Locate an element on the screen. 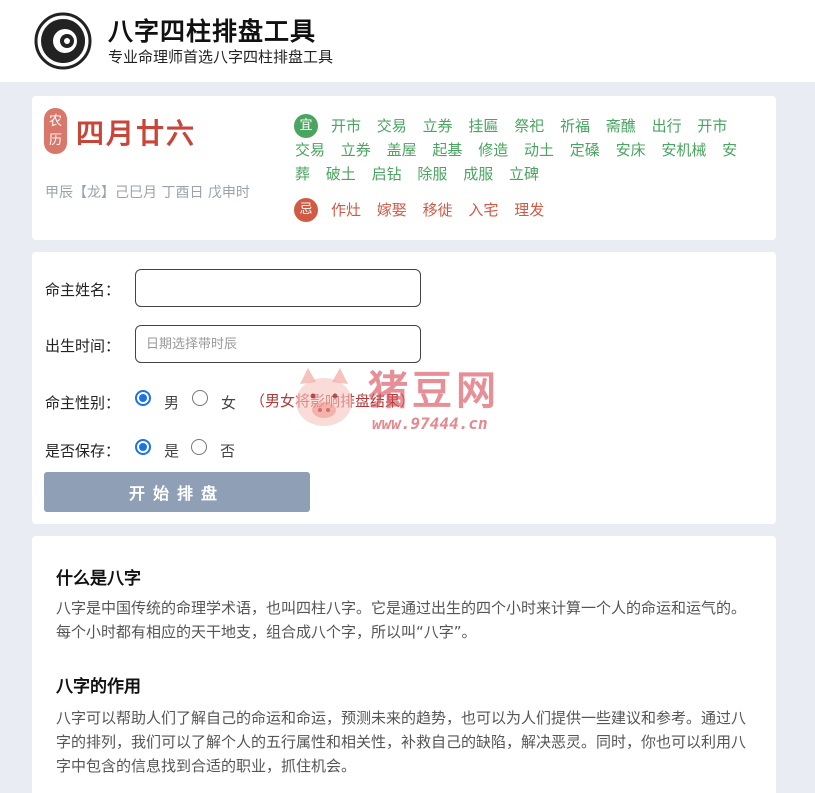 The height and width of the screenshot is (793, 815). gender-male-radio is located at coordinates (143, 398).